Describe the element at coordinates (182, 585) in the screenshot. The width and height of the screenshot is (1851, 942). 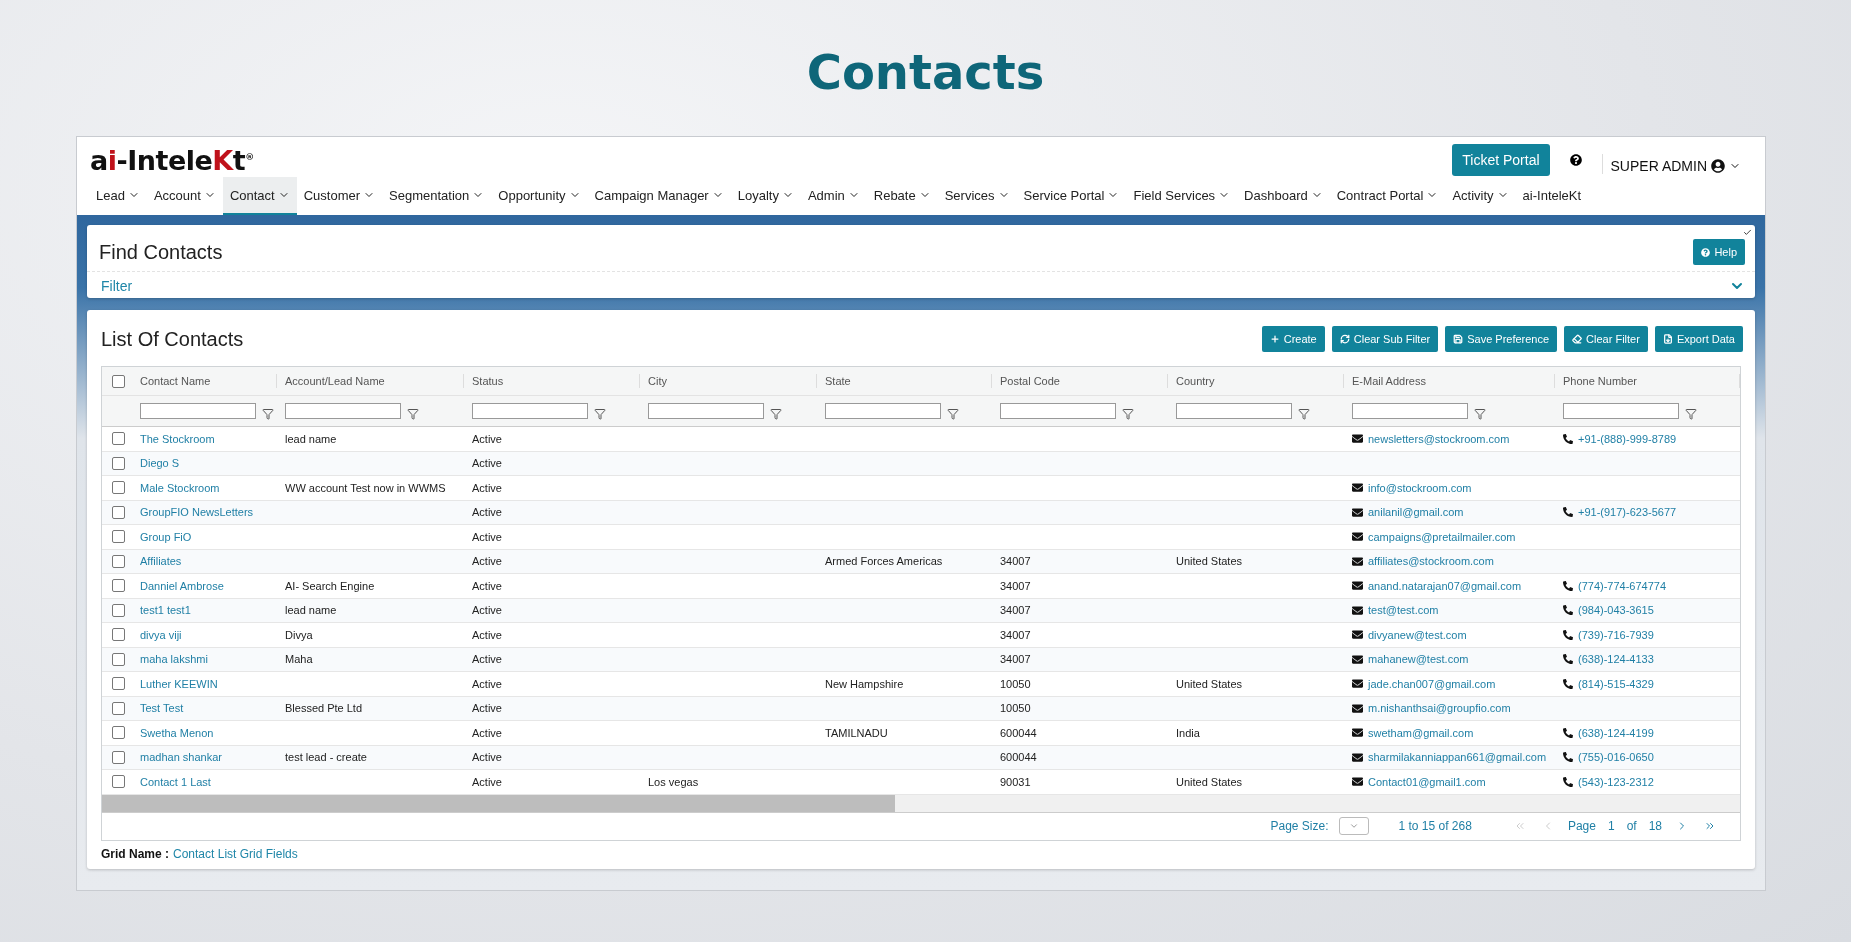
I see `table-link: Danniel Ambrose` at that location.